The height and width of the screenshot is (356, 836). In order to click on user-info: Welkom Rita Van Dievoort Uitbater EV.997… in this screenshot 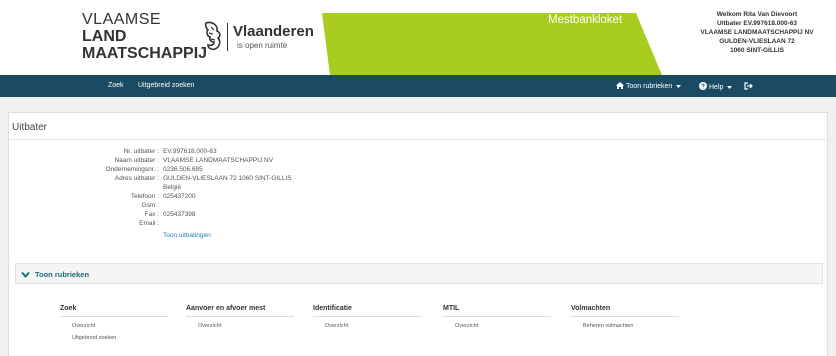, I will do `click(757, 32)`.